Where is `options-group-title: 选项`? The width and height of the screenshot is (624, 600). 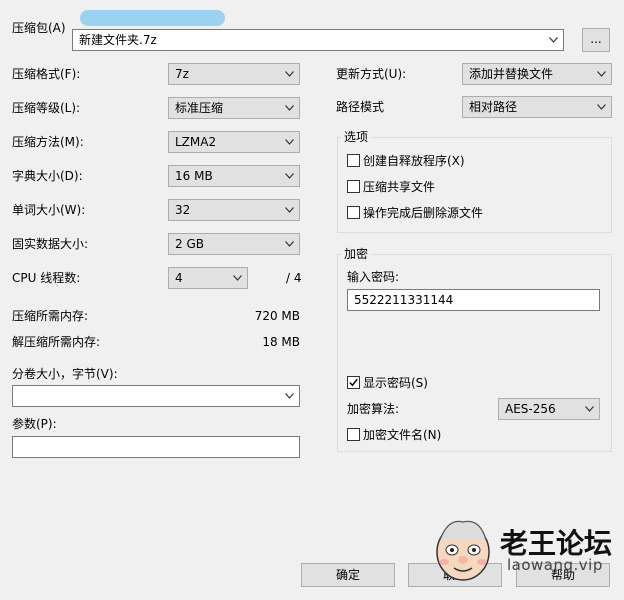 options-group-title: 选项 is located at coordinates (356, 137).